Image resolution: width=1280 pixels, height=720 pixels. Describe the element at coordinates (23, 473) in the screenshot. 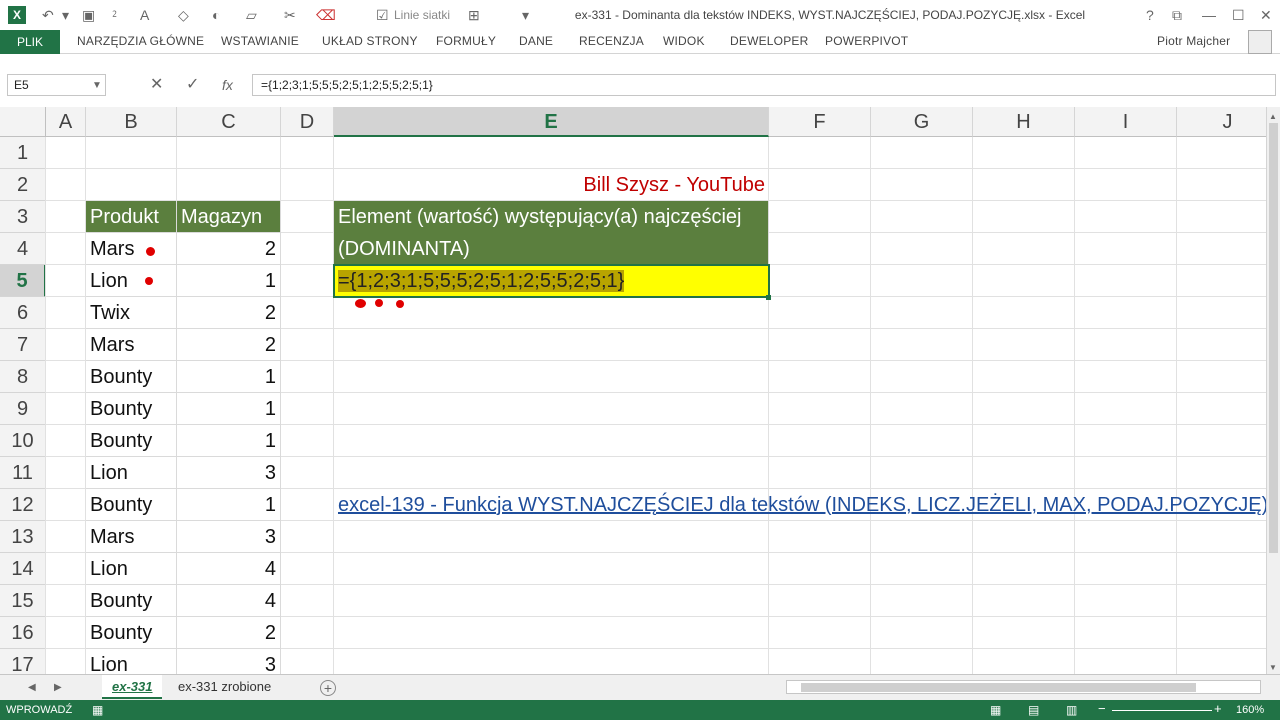

I see `row-header-11: 11` at that location.